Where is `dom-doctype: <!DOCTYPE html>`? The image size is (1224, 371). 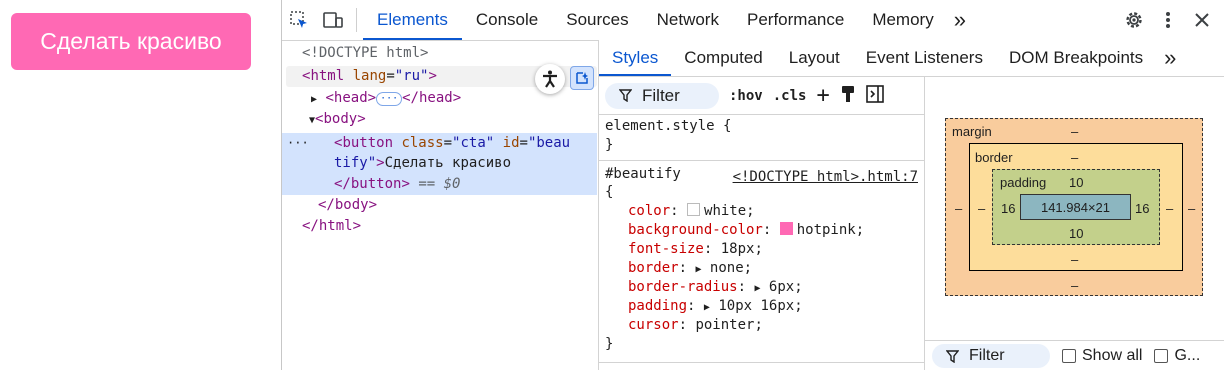
dom-doctype: <!DOCTYPE html> is located at coordinates (365, 53).